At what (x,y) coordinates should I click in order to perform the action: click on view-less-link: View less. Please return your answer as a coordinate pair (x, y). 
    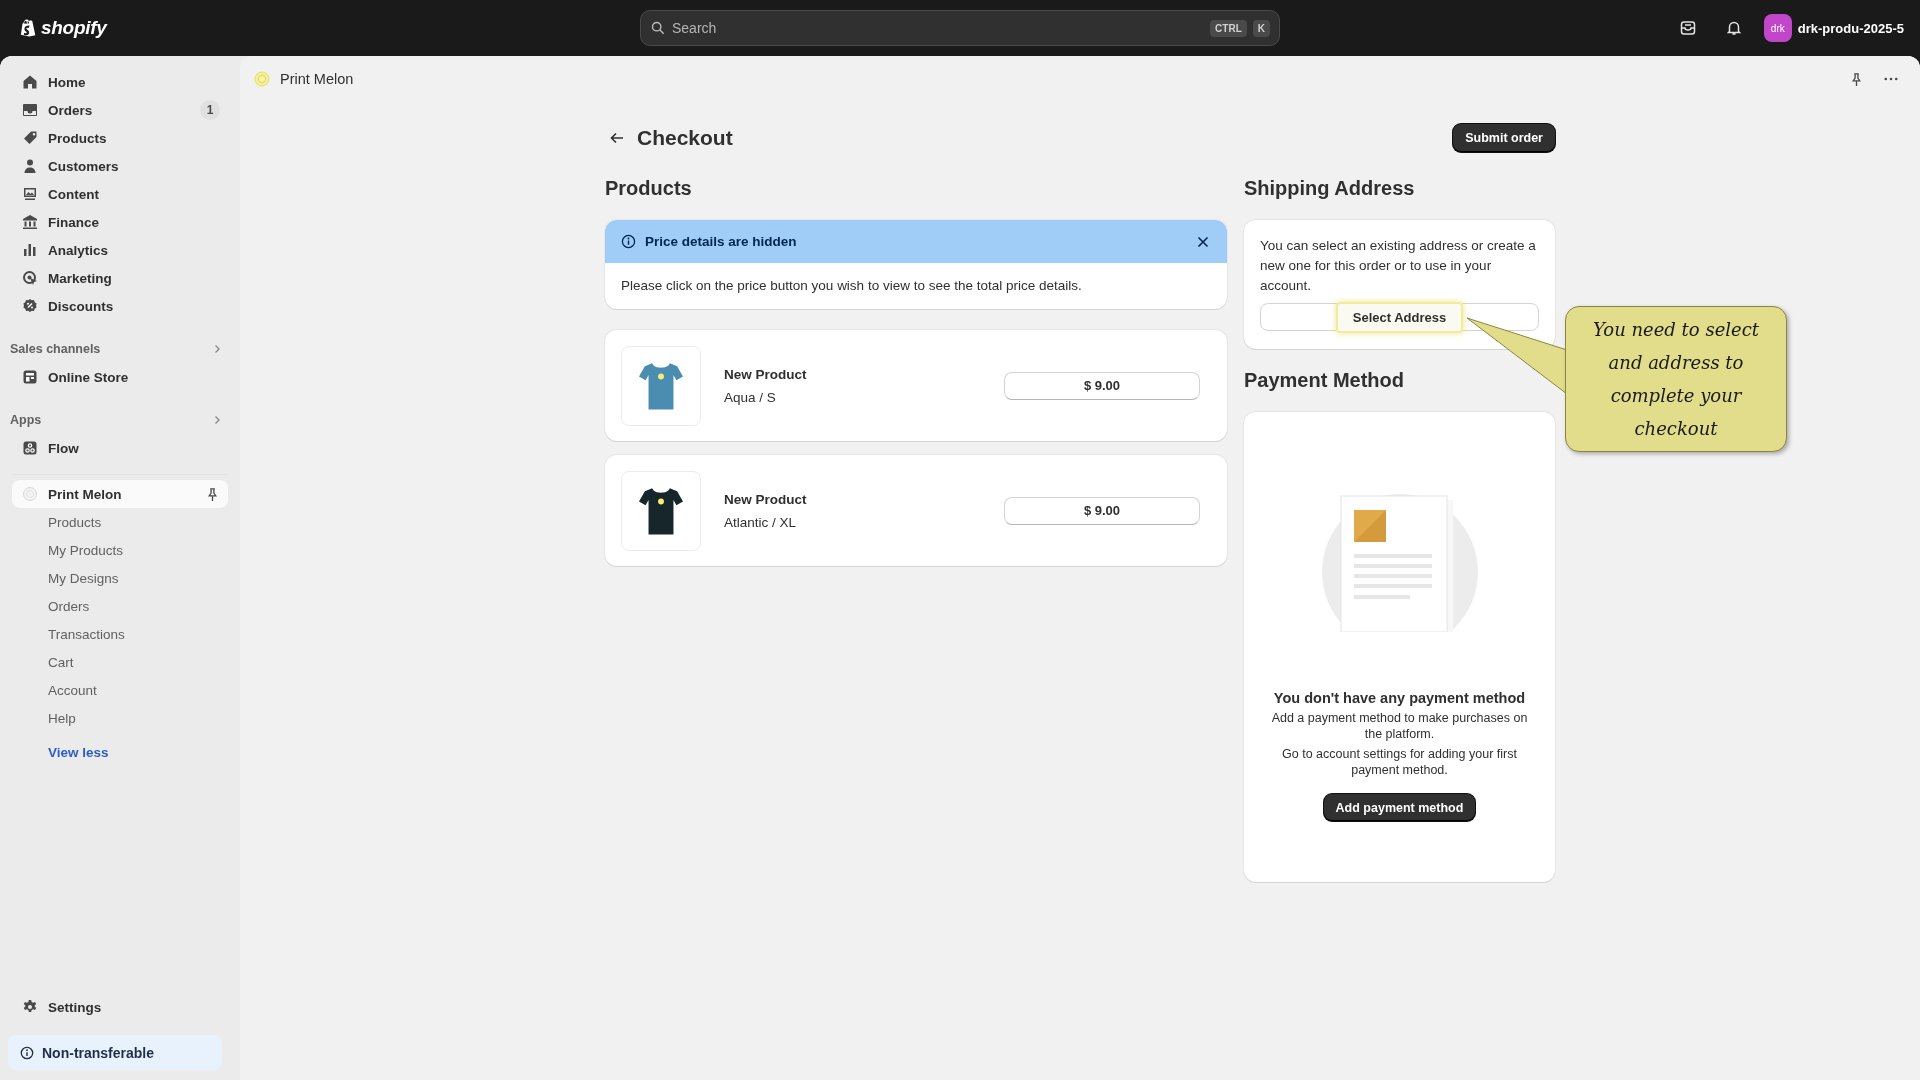
    Looking at the image, I should click on (78, 752).